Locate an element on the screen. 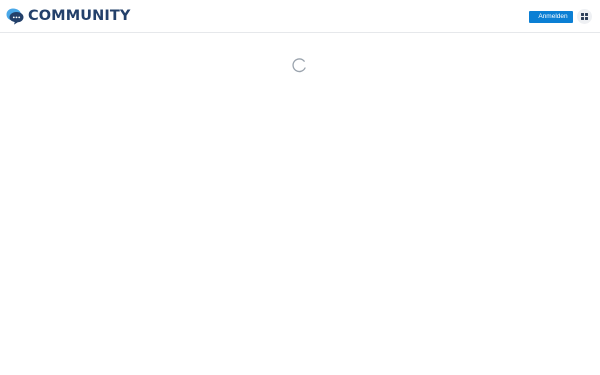 The height and width of the screenshot is (375, 600). chat-bubbles-icon is located at coordinates (15, 16).